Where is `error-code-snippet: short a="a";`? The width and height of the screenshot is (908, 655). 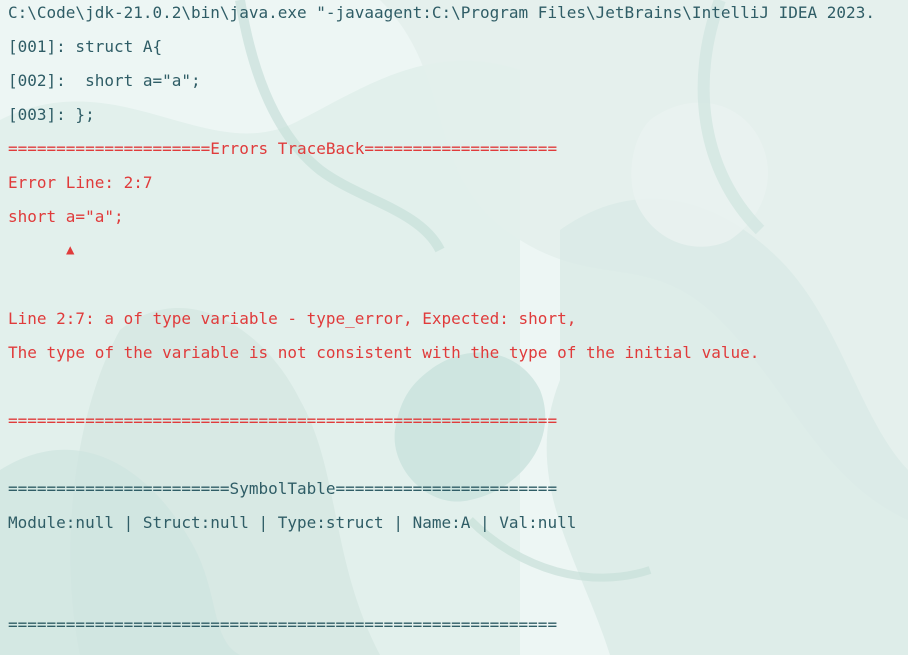
error-code-snippet: short a="a"; is located at coordinates (66, 216).